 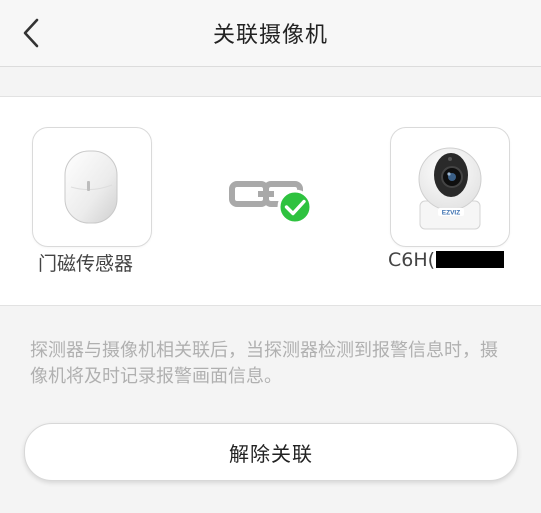 I want to click on top-nav-bar: 关联摄像机, so click(x=270, y=33).